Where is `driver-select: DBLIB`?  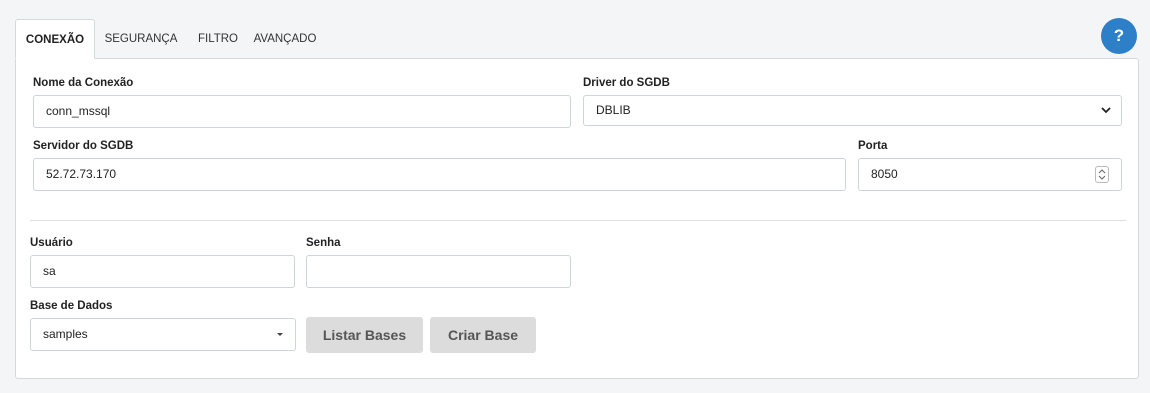
driver-select: DBLIB is located at coordinates (852, 110).